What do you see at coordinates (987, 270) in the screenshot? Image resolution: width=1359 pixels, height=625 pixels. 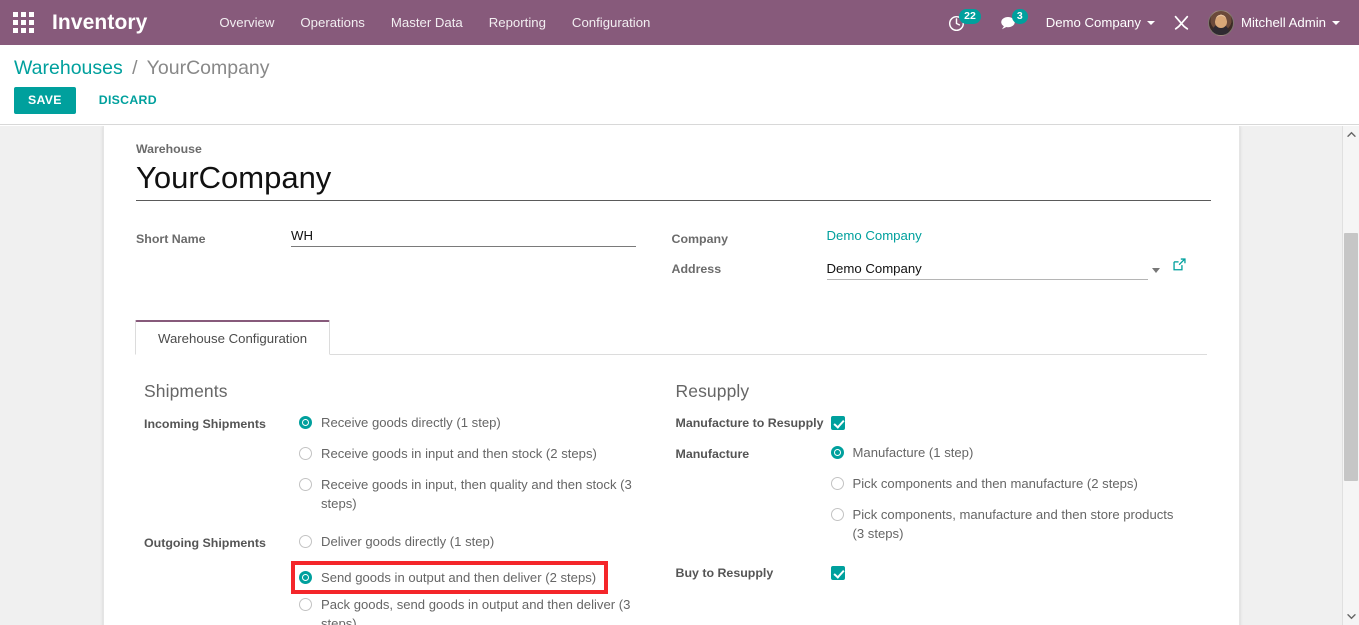 I see `address-input` at bounding box center [987, 270].